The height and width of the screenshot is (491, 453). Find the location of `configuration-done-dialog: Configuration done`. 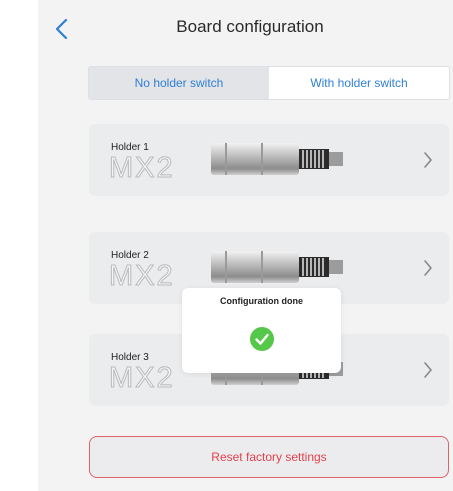

configuration-done-dialog: Configuration done is located at coordinates (261, 330).